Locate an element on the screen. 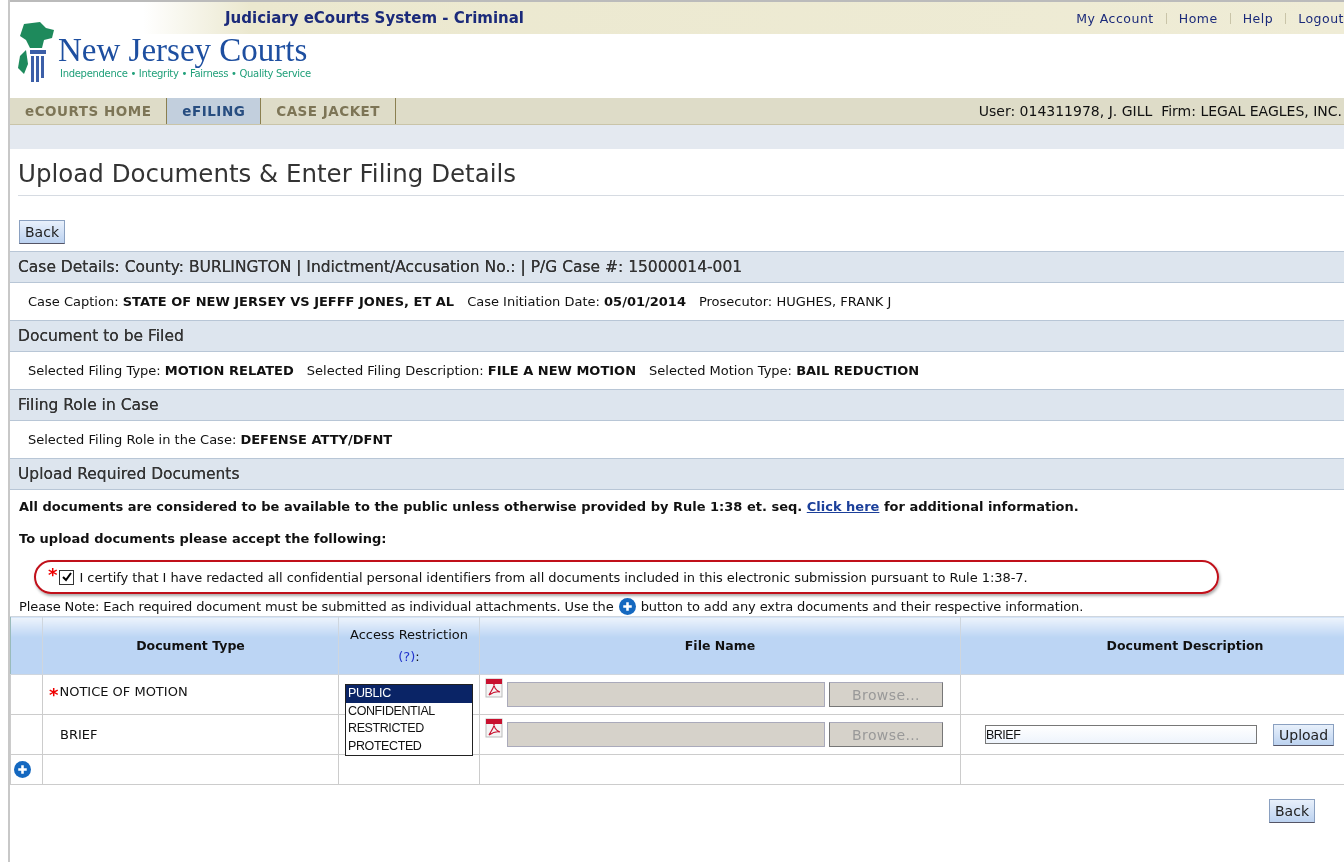 This screenshot has height=862, width=1344. section-heading: Upload Required Documents is located at coordinates (677, 474).